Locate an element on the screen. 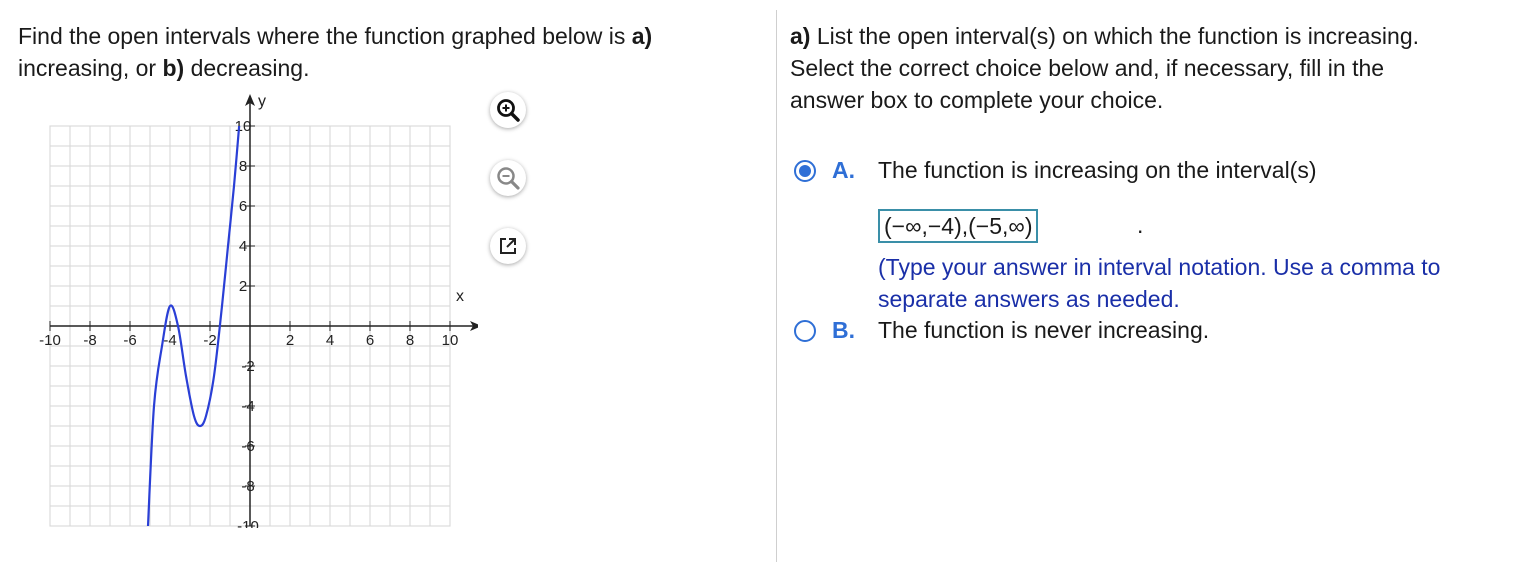  x-tick-label: -2 is located at coordinates (209, 340).